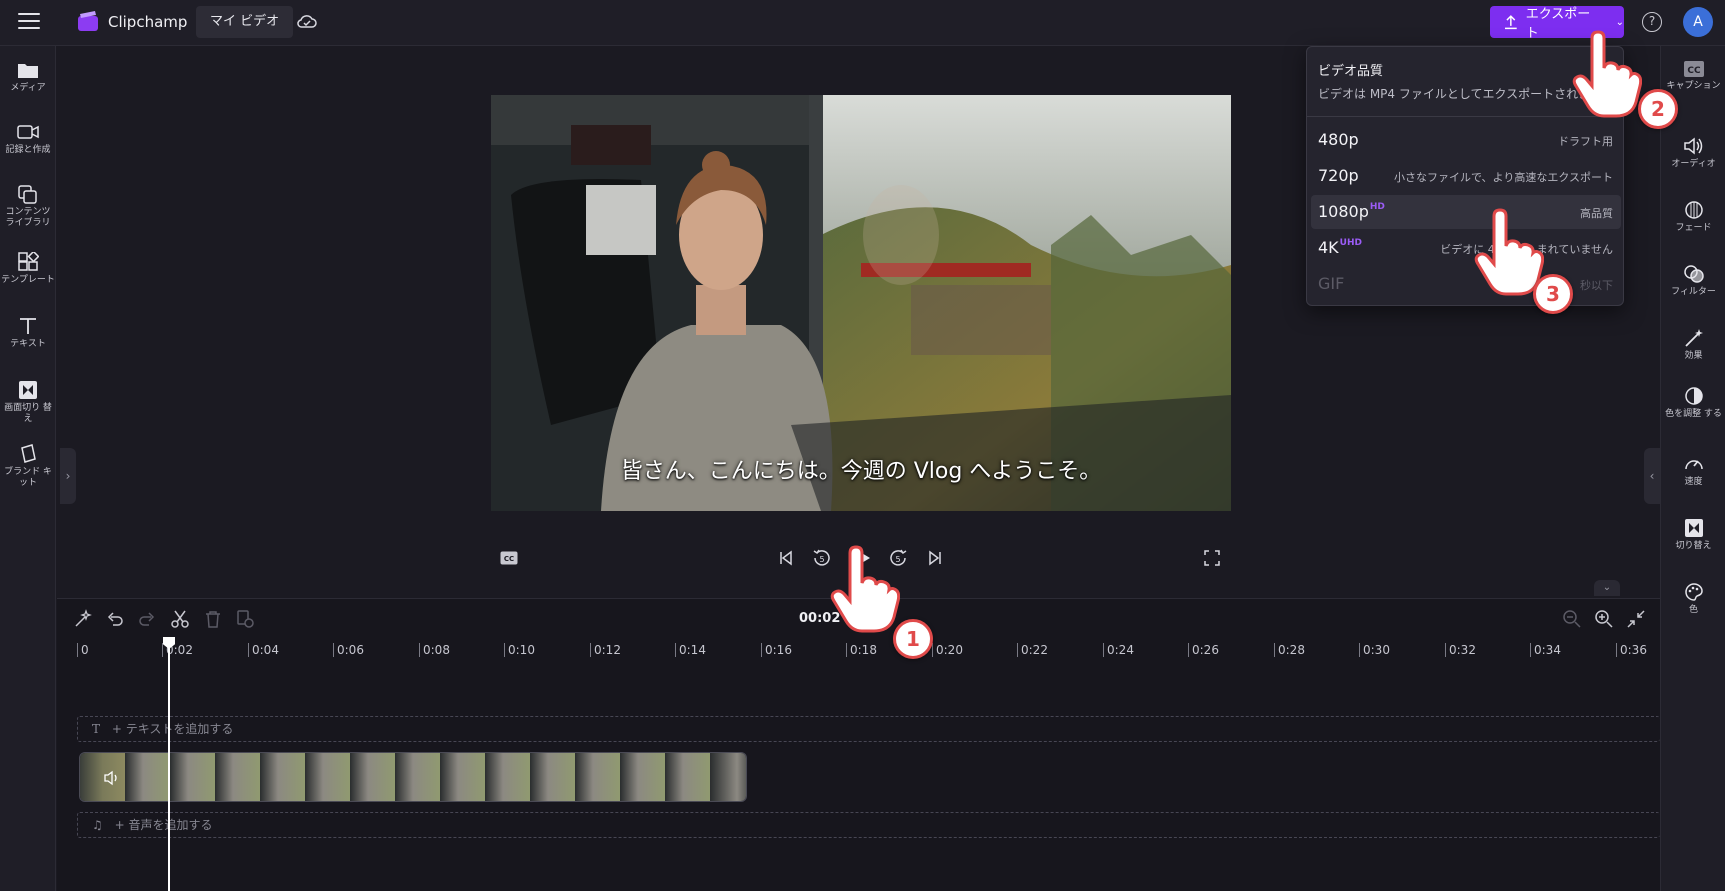 This screenshot has width=1725, height=891. Describe the element at coordinates (1693, 592) in the screenshot. I see `palette-icon` at that location.